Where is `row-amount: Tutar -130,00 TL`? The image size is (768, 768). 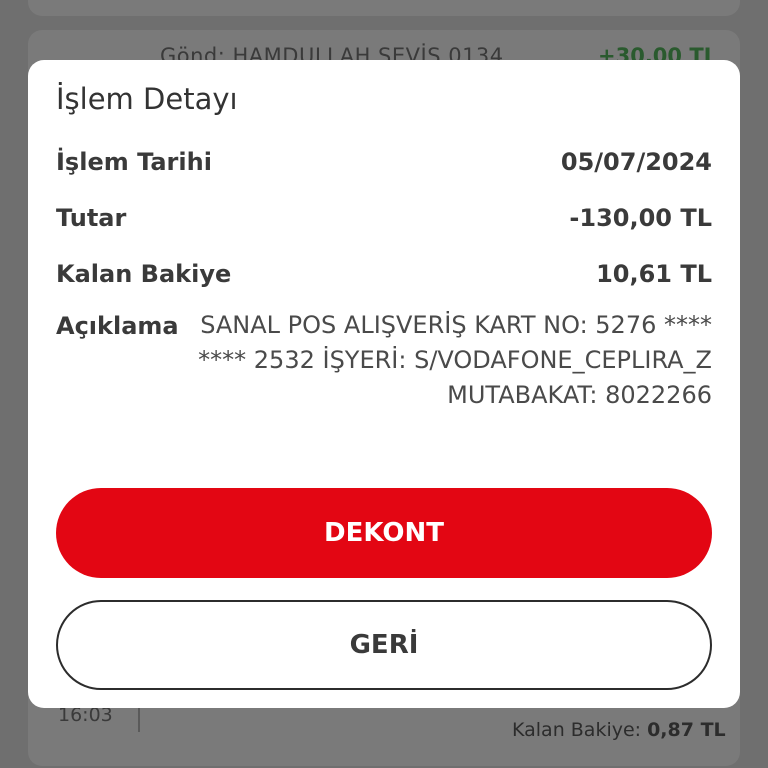 row-amount: Tutar -130,00 TL is located at coordinates (384, 218).